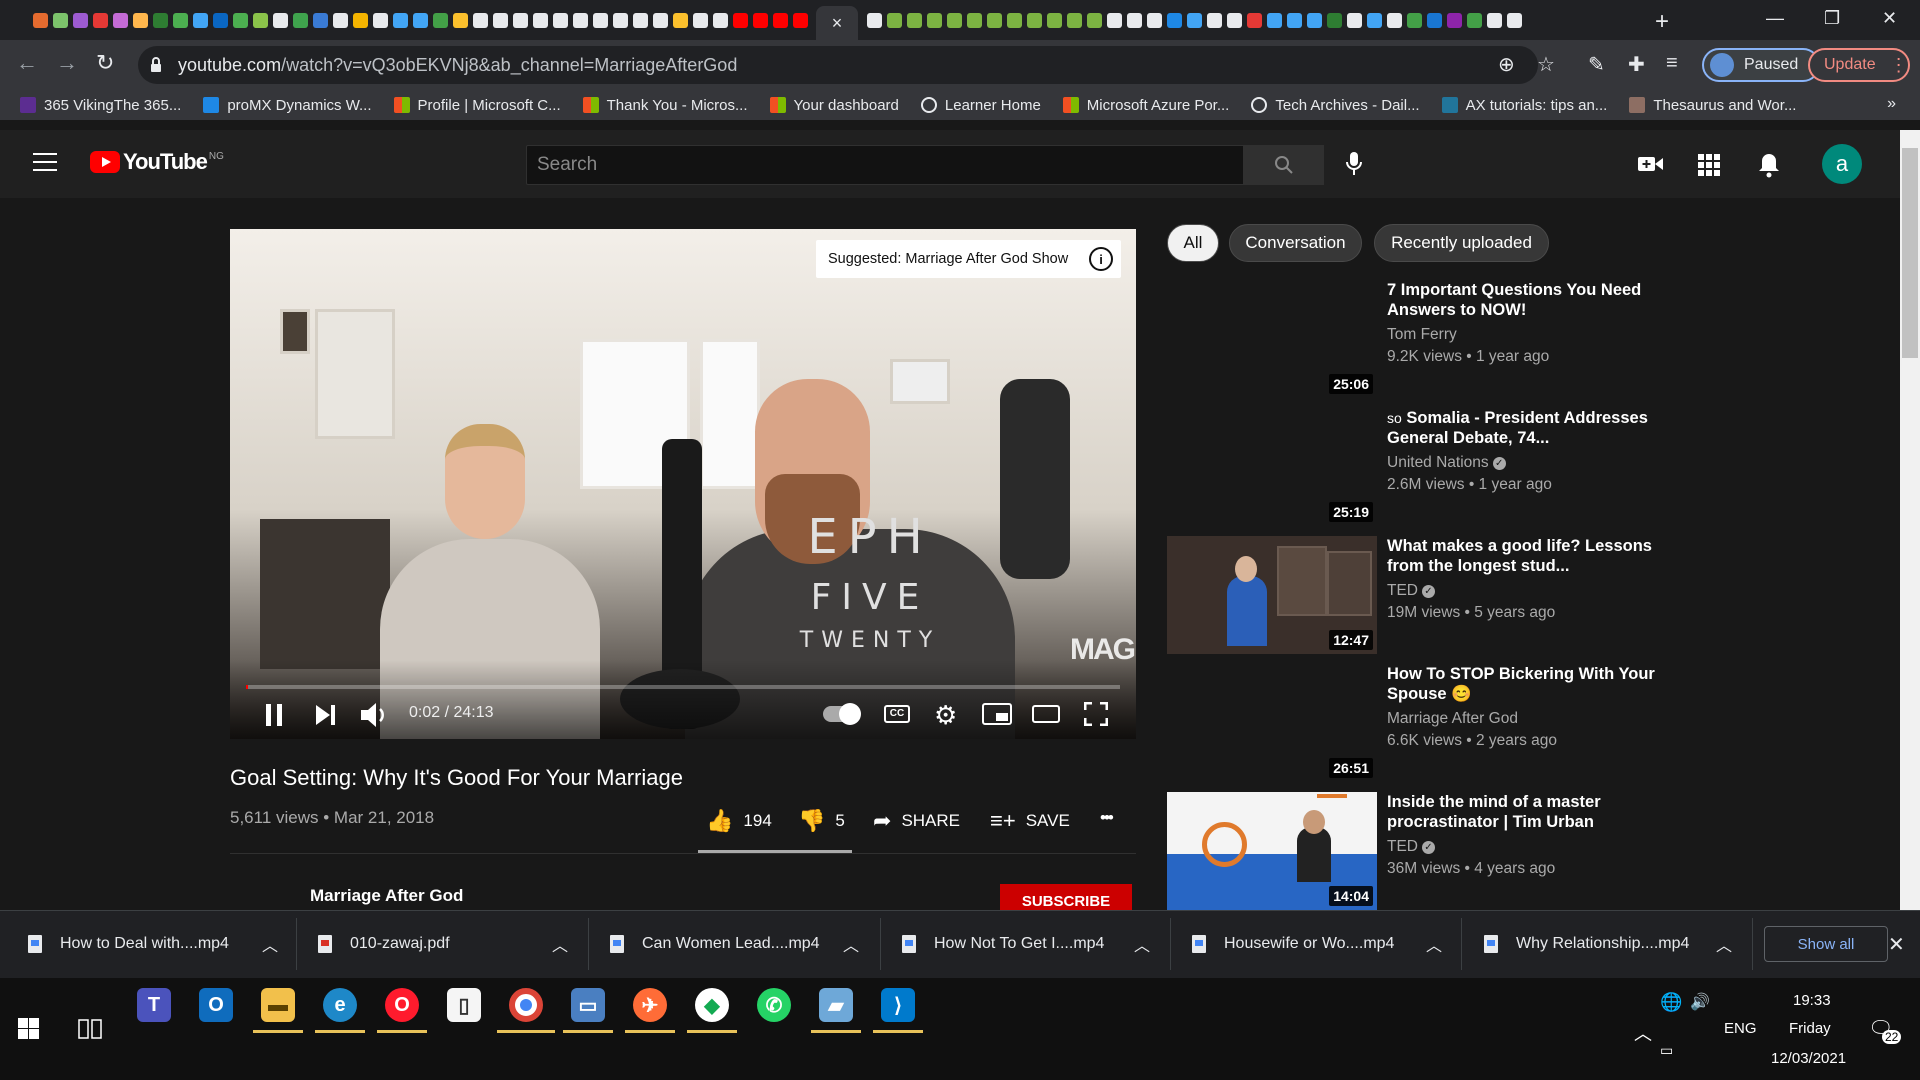  Describe the element at coordinates (1003, 944) in the screenshot. I see `download-item: How Not To Get I....mp4` at that location.